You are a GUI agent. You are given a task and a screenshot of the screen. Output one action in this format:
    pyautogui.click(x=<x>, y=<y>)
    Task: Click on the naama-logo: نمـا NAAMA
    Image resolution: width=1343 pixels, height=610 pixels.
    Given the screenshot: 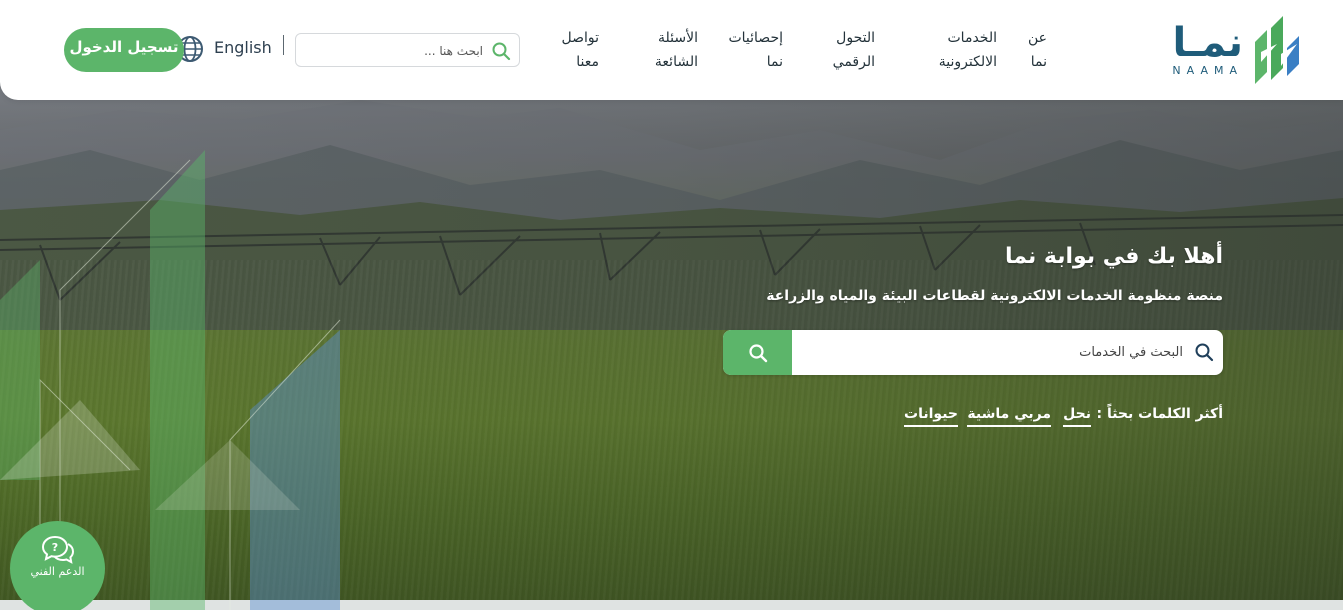 What is the action you would take?
    pyautogui.click(x=1227, y=50)
    